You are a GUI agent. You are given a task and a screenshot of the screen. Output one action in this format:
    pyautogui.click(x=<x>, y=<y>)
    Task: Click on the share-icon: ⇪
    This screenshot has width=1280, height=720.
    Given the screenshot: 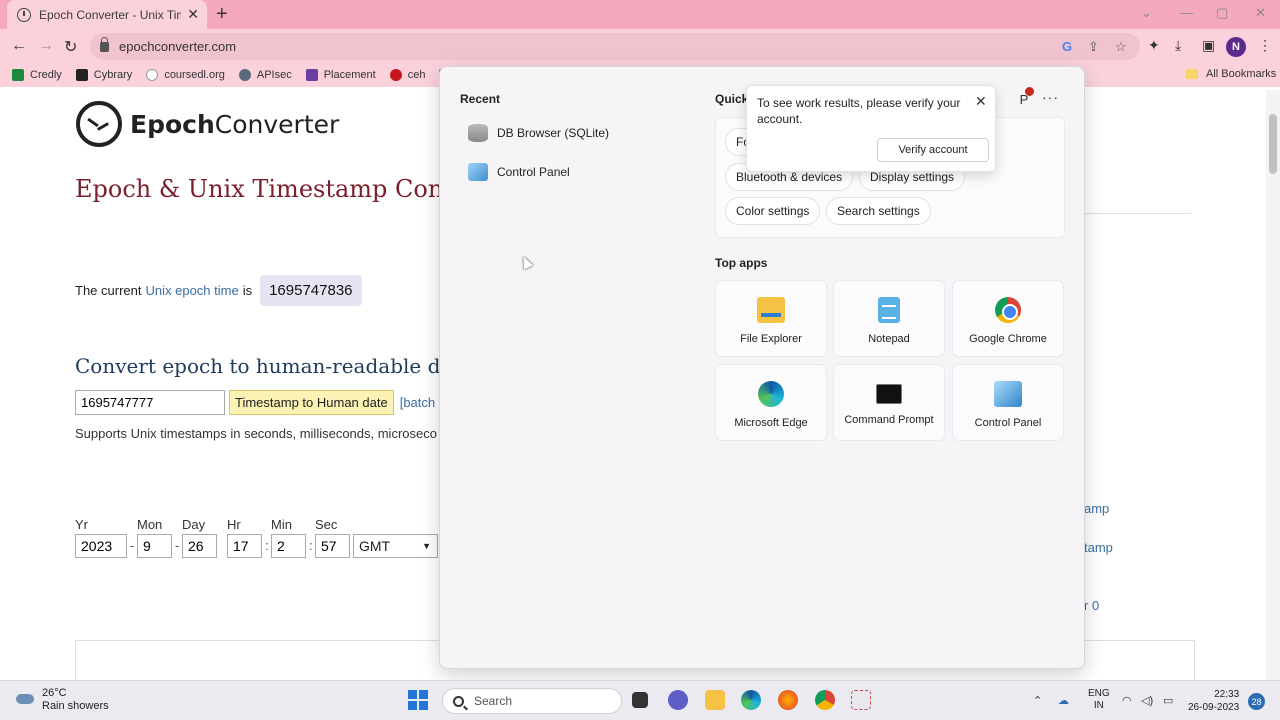 What is the action you would take?
    pyautogui.click(x=1093, y=47)
    